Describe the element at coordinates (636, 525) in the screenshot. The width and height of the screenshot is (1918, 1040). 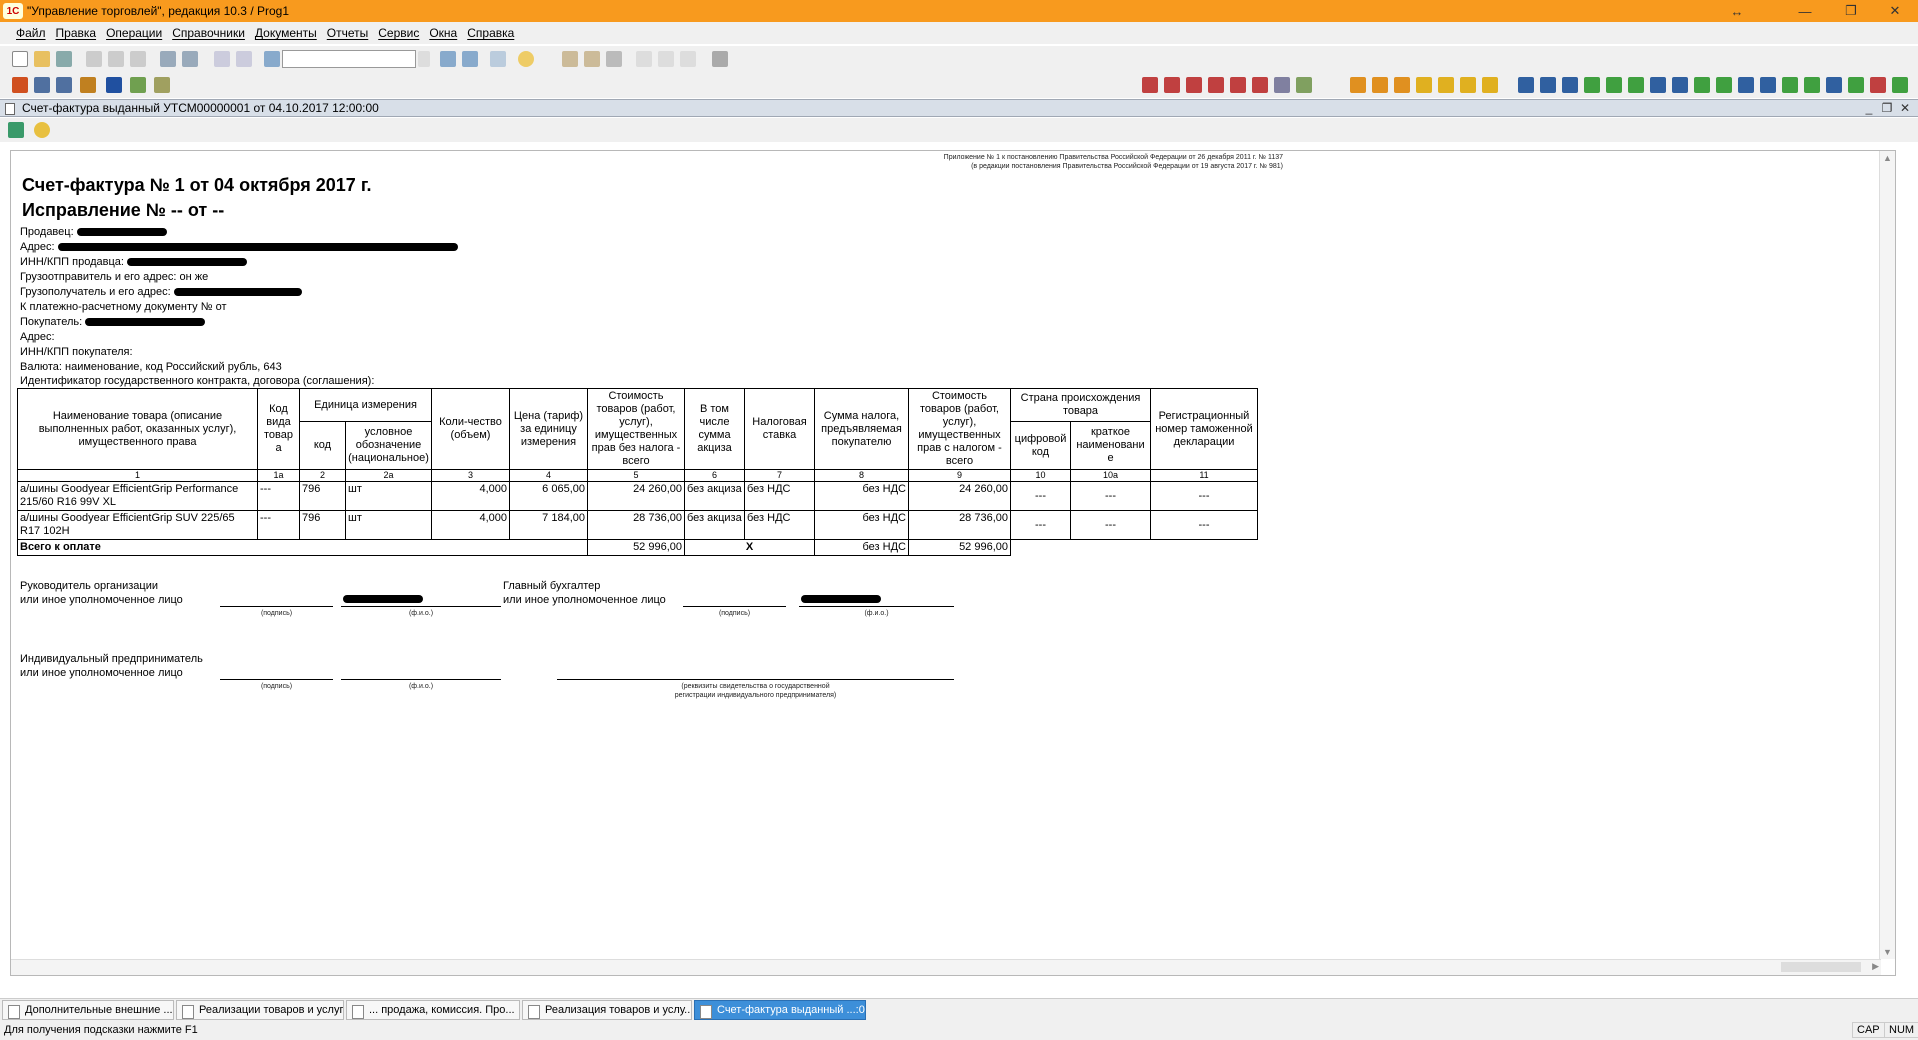
I see `cell-cost: 28 736,00` at that location.